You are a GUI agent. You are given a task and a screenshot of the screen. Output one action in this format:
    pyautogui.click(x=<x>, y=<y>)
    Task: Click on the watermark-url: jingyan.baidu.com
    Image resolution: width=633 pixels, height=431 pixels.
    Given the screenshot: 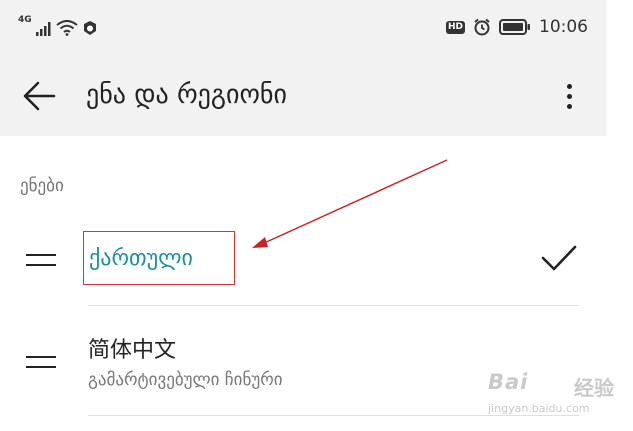 What is the action you would take?
    pyautogui.click(x=539, y=408)
    